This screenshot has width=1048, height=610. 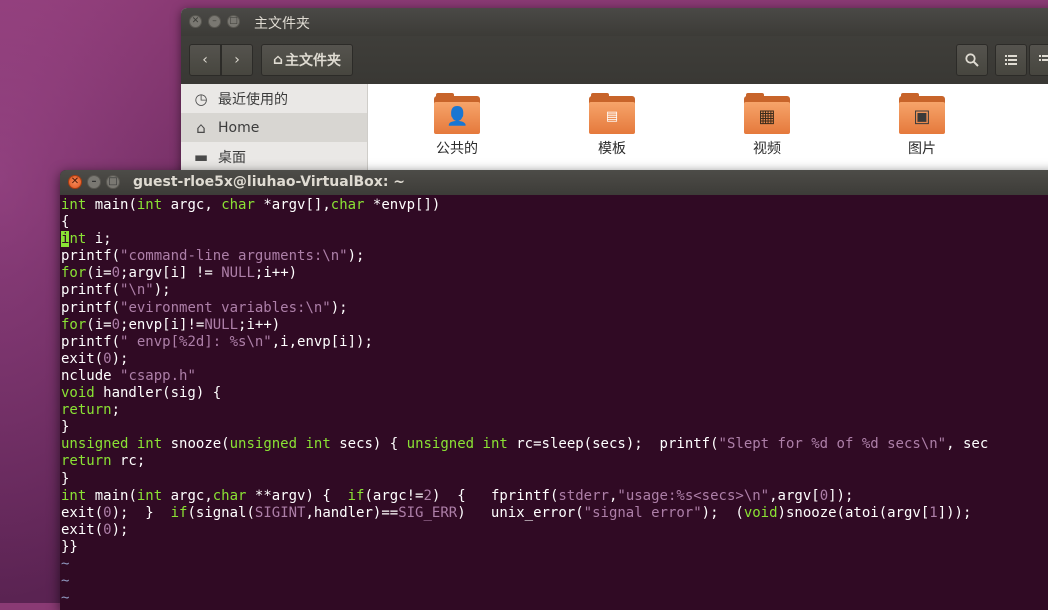 What do you see at coordinates (760, 512) in the screenshot?
I see `code-token: void` at bounding box center [760, 512].